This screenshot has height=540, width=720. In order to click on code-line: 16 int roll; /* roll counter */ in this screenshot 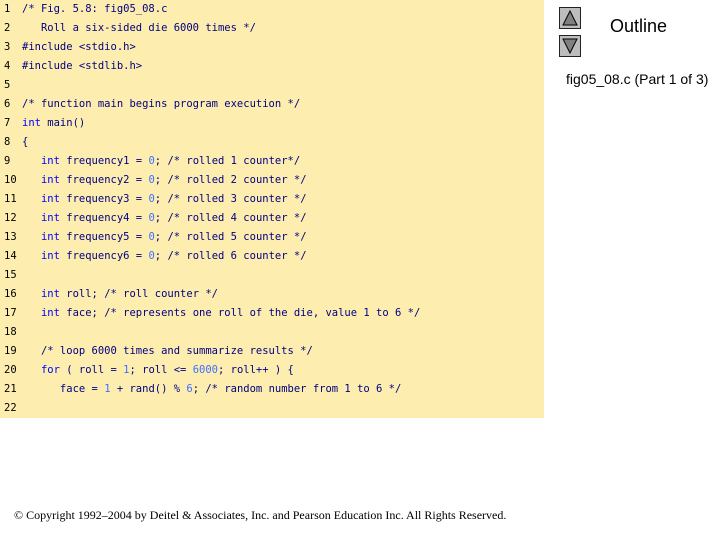, I will do `click(272, 294)`.